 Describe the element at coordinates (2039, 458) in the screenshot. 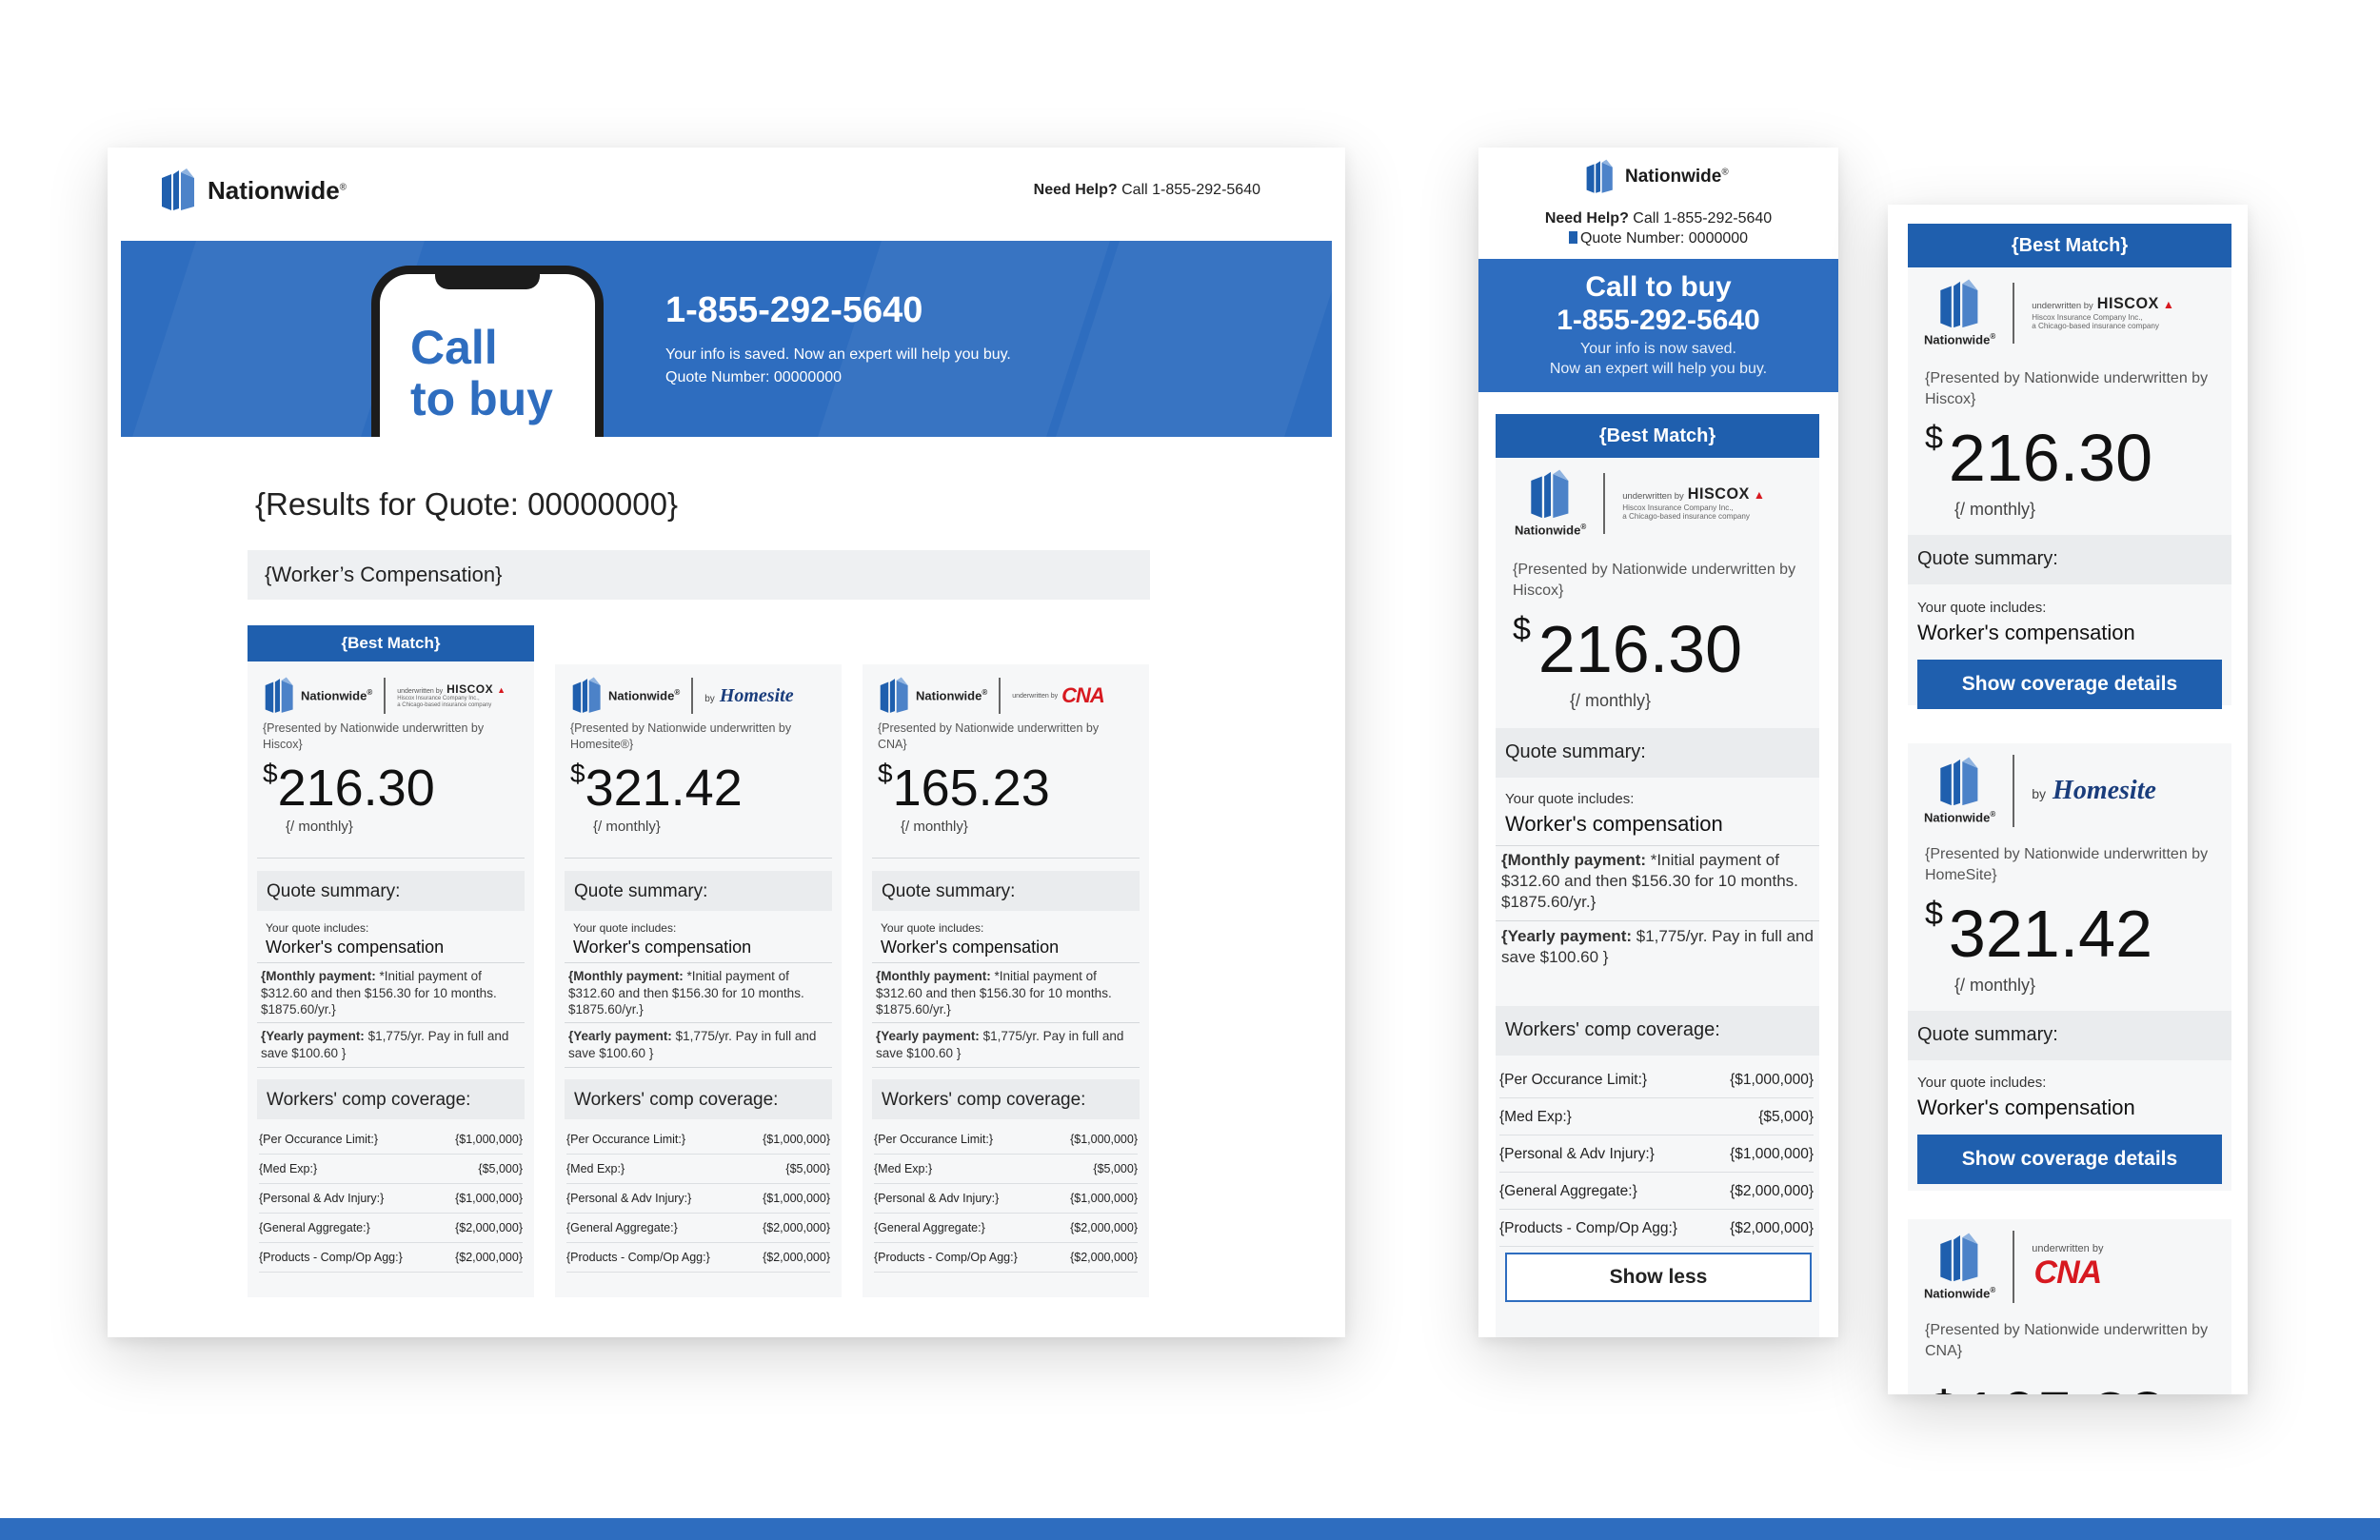

I see `card-price: $216.30` at that location.